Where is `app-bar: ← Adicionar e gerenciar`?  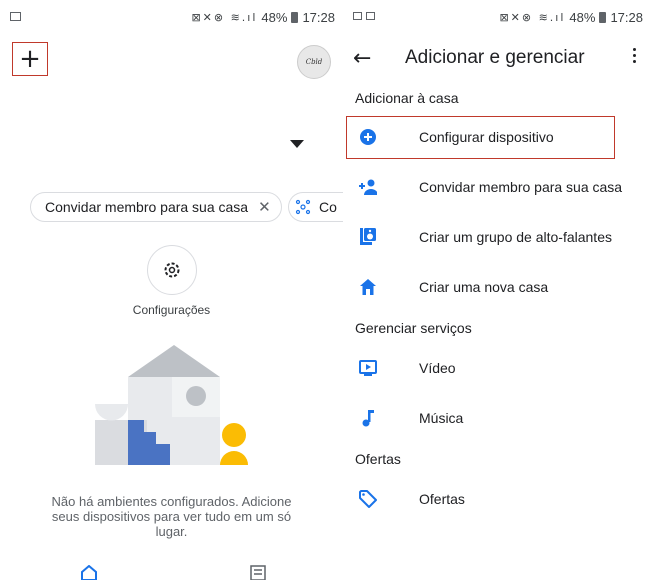 app-bar: ← Adicionar e gerenciar is located at coordinates (497, 59).